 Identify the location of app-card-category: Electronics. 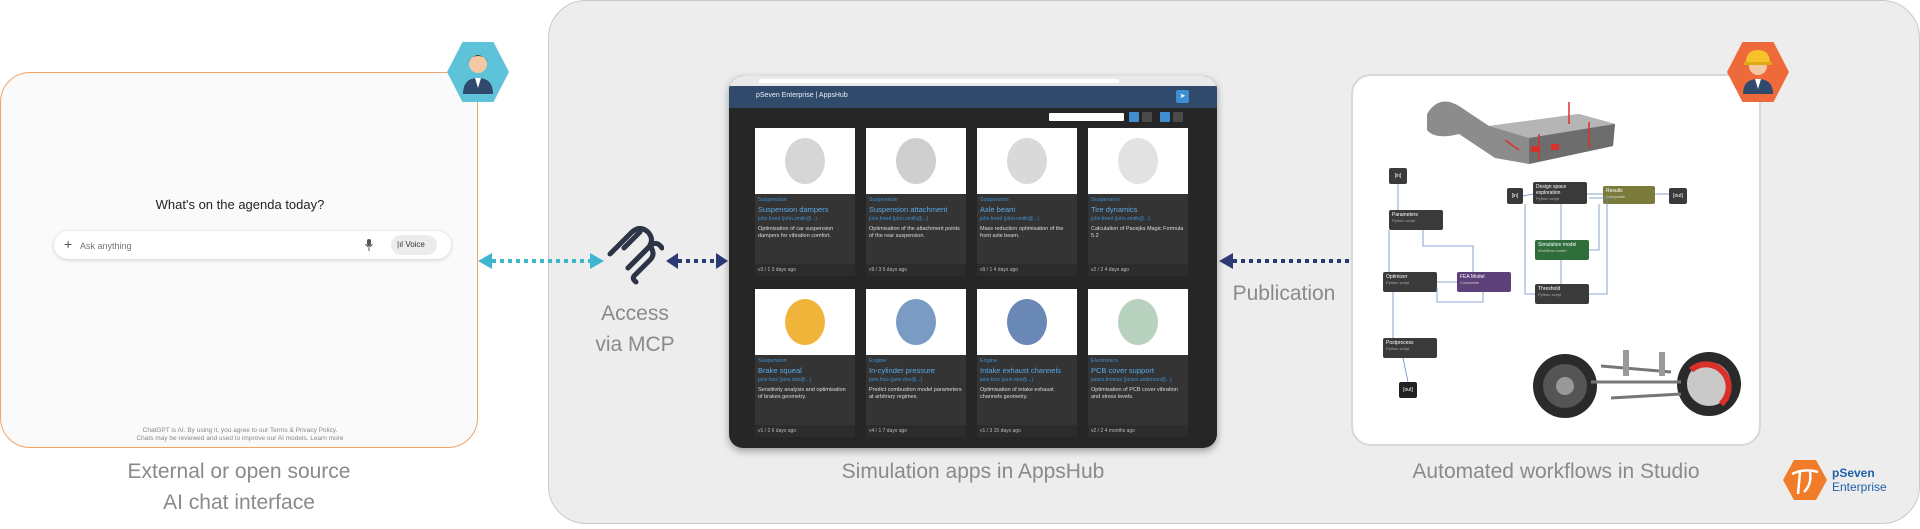
(1104, 361).